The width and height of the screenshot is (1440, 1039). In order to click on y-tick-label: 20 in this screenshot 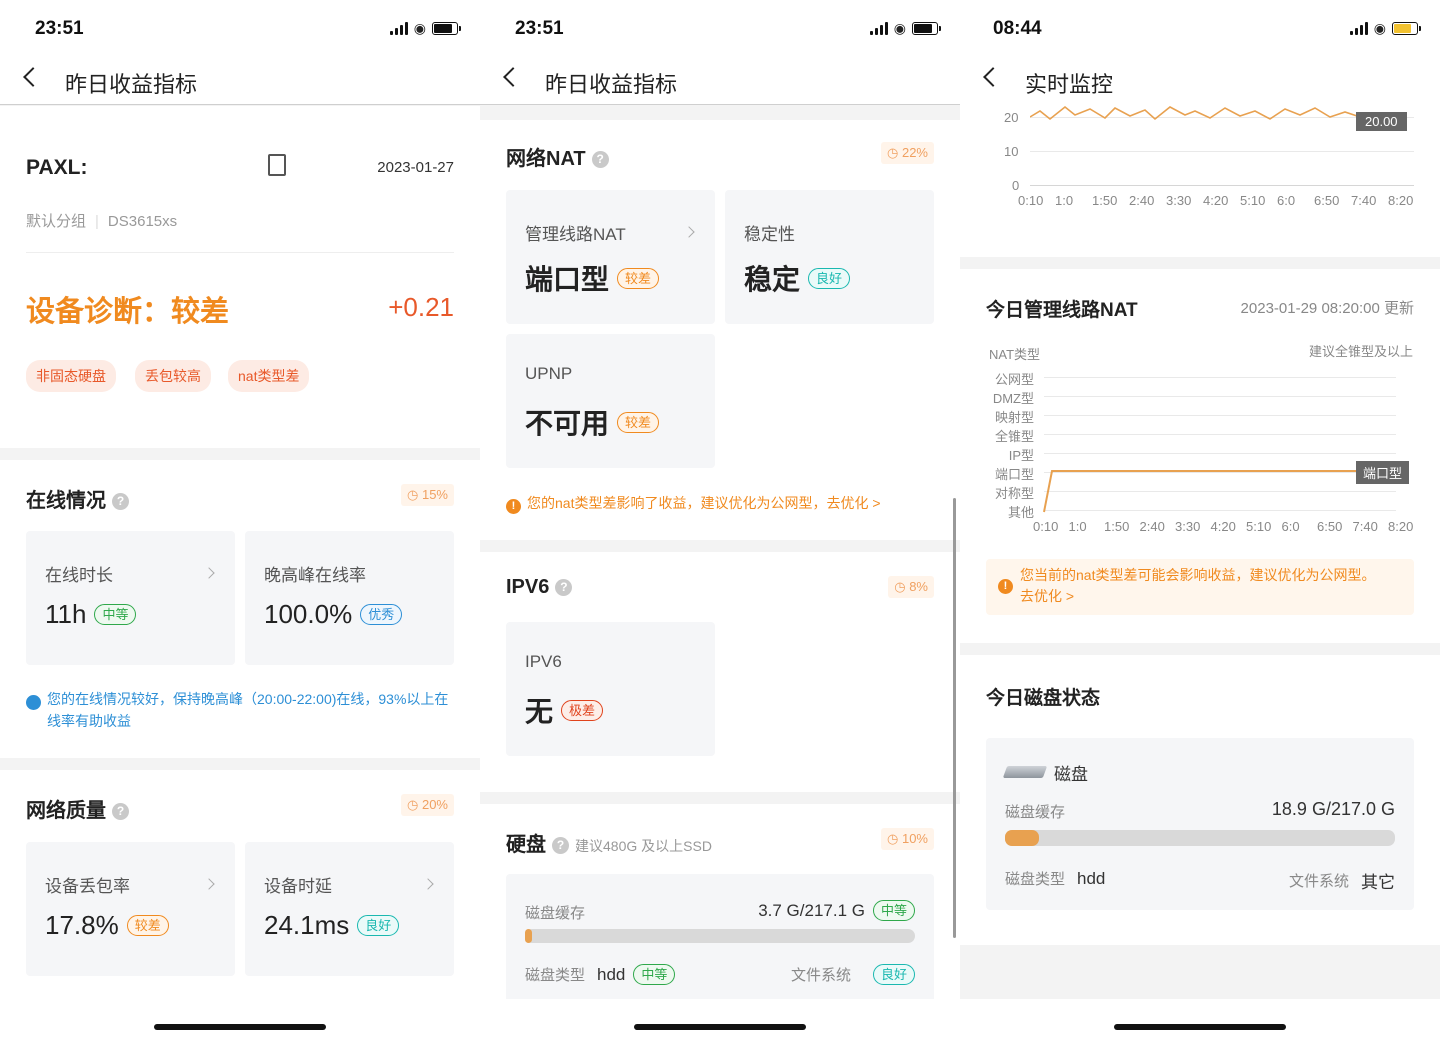, I will do `click(1011, 117)`.